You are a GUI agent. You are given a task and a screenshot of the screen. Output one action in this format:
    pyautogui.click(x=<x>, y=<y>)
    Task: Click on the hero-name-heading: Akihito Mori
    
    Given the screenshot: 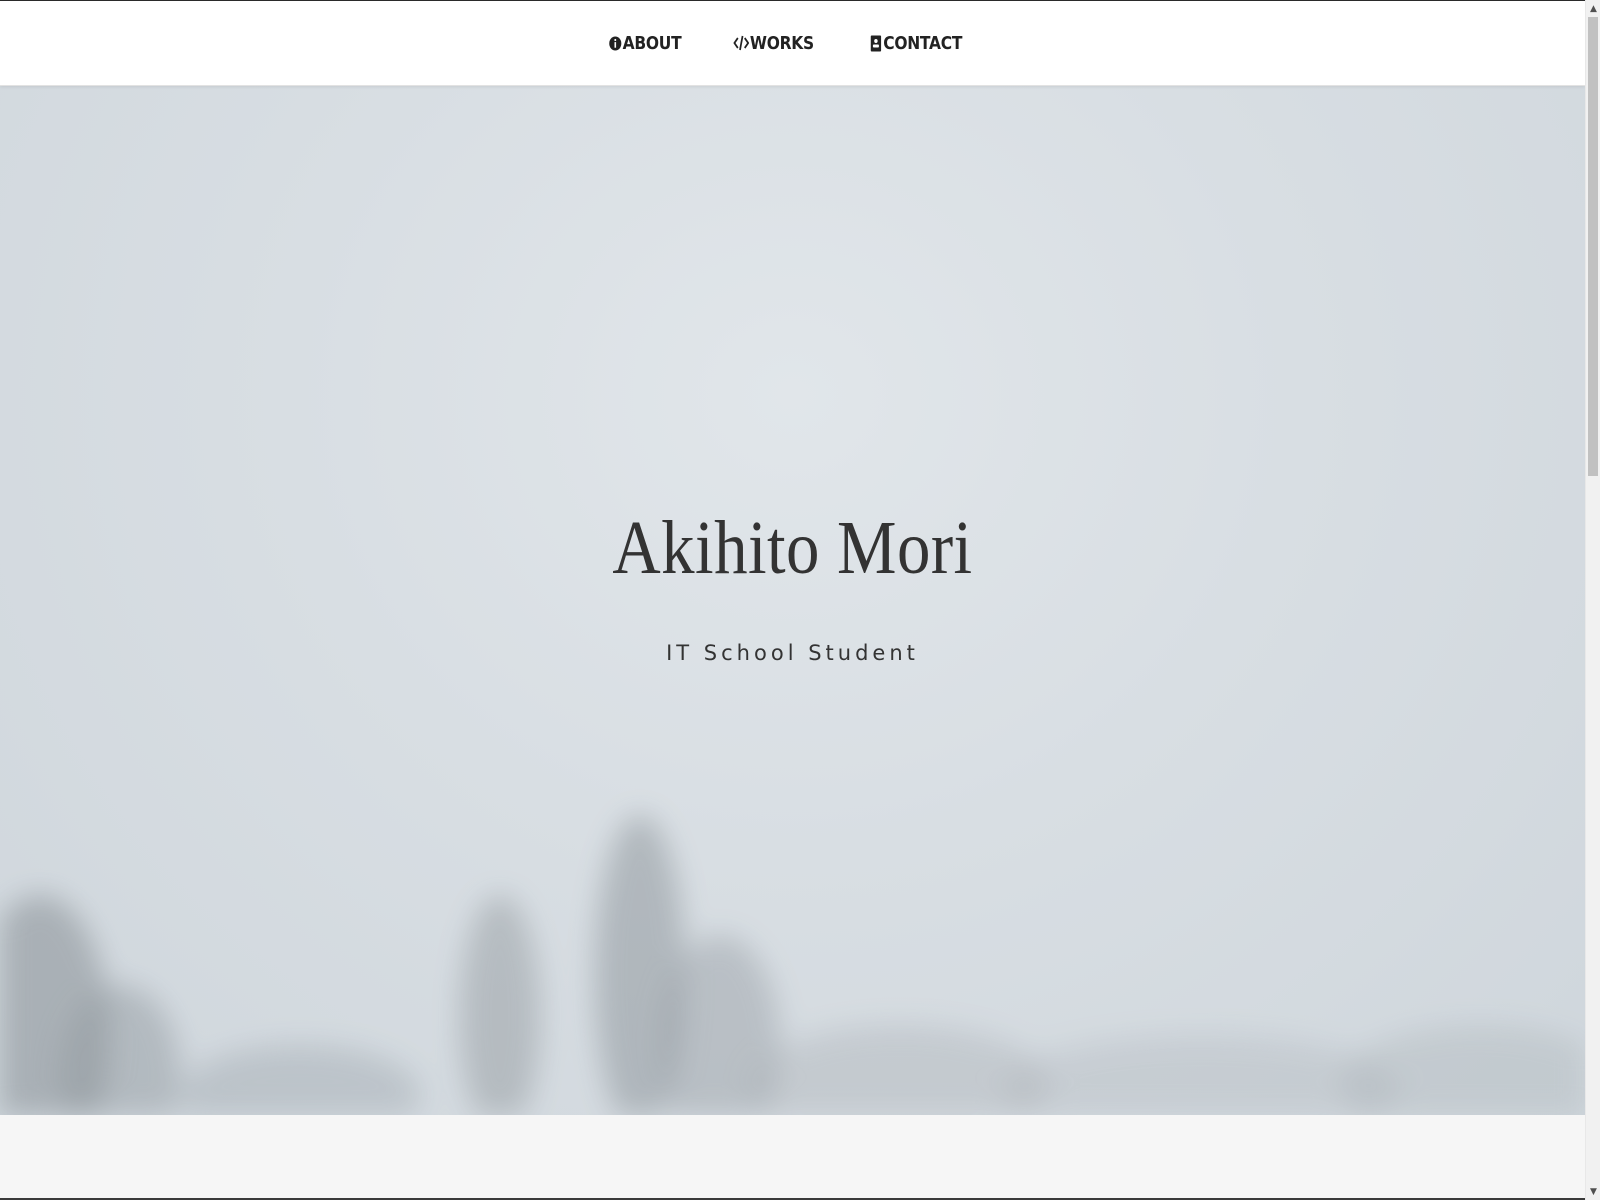 What is the action you would take?
    pyautogui.click(x=792, y=548)
    